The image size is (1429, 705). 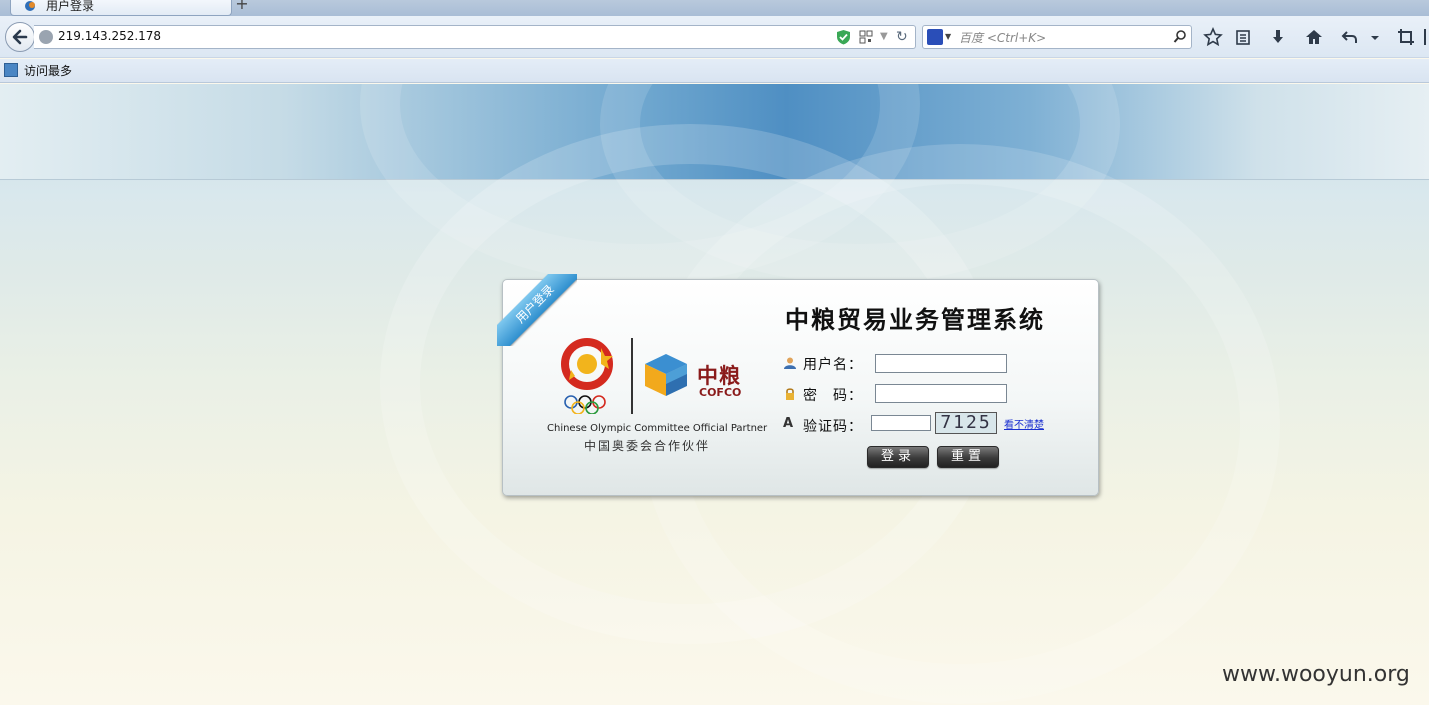 I want to click on download-icon, so click(x=1278, y=37).